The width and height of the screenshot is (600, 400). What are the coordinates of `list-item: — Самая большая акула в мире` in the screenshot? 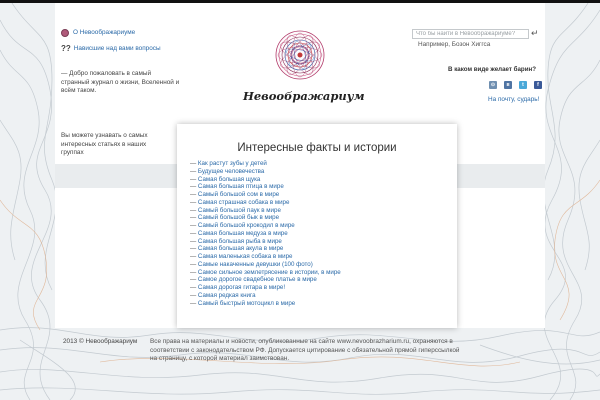 It's located at (265, 249).